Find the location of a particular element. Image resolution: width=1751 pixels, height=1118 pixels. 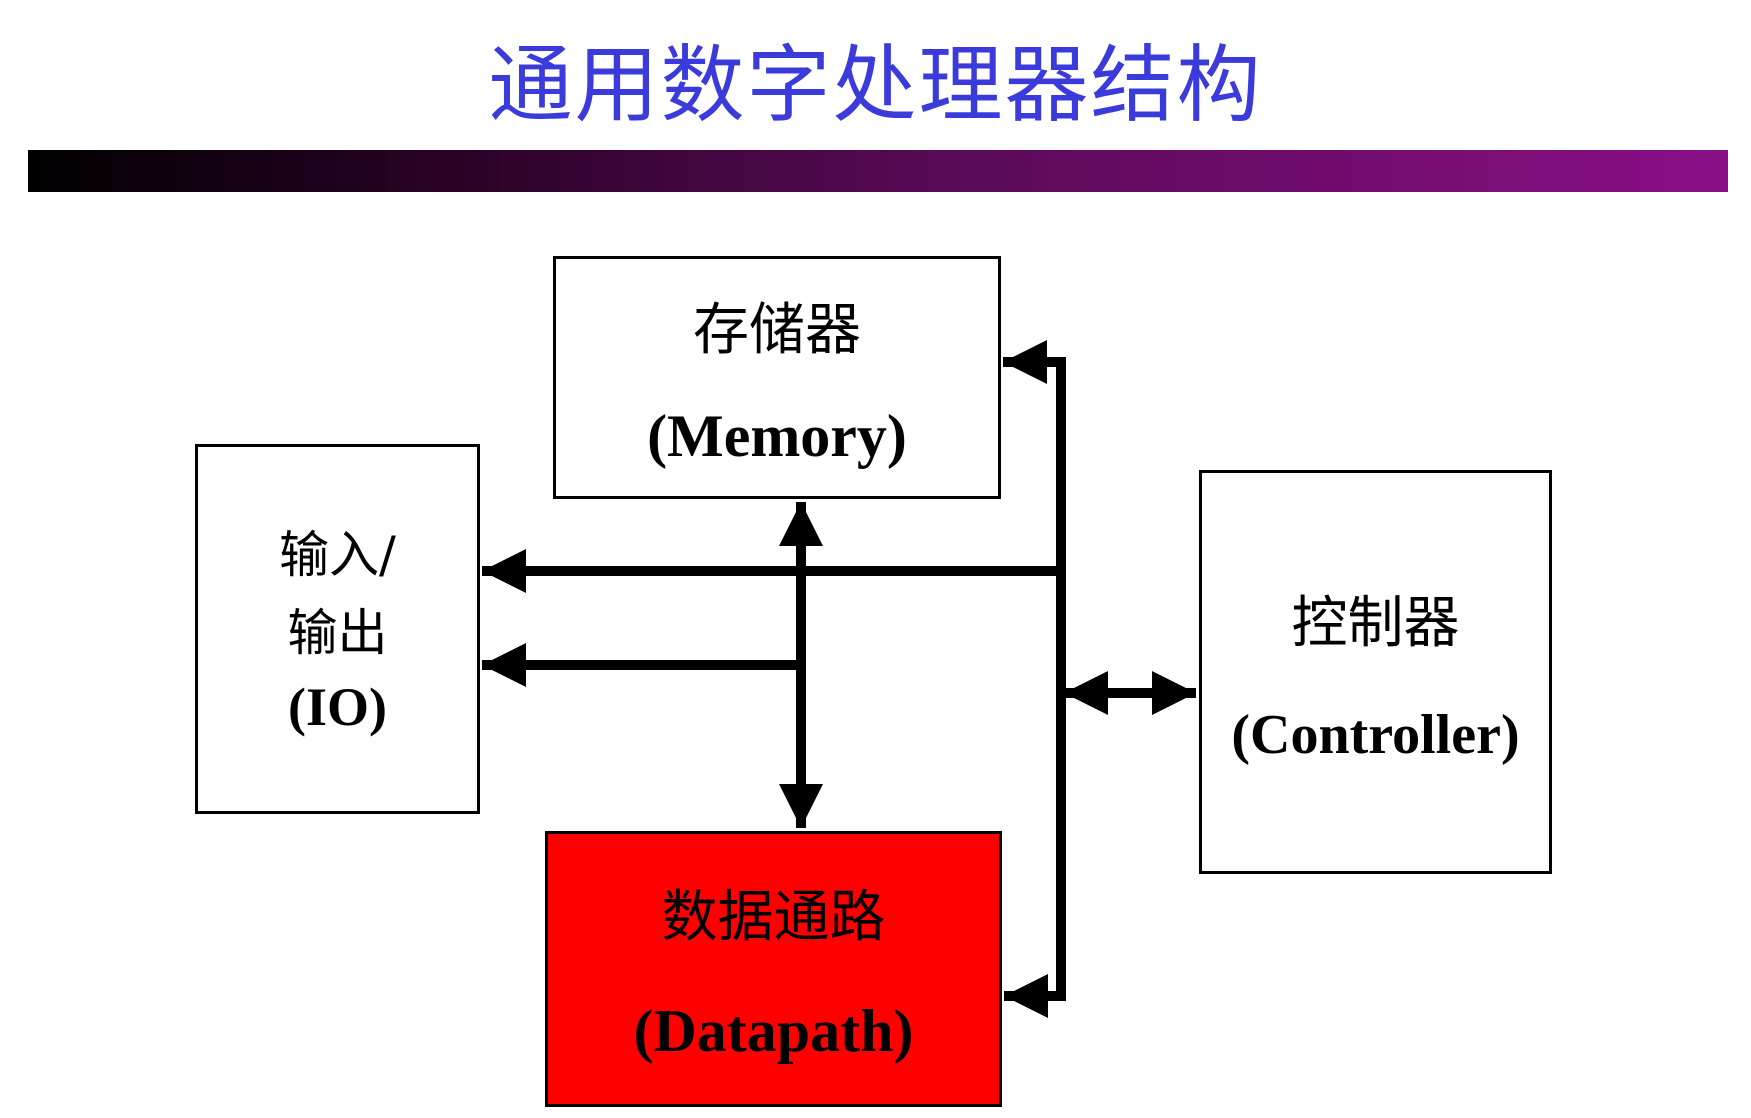

io-label-cn-line2: 输出 is located at coordinates (337, 633).